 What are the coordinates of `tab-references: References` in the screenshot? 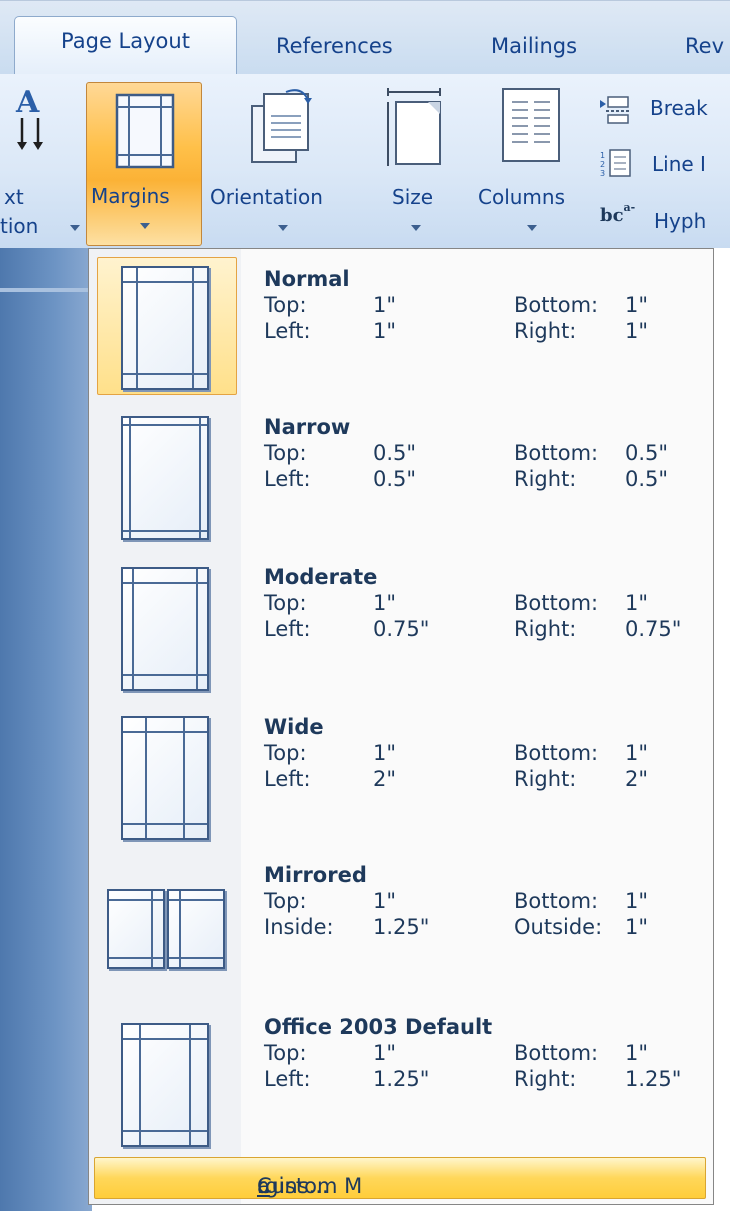 It's located at (334, 46).